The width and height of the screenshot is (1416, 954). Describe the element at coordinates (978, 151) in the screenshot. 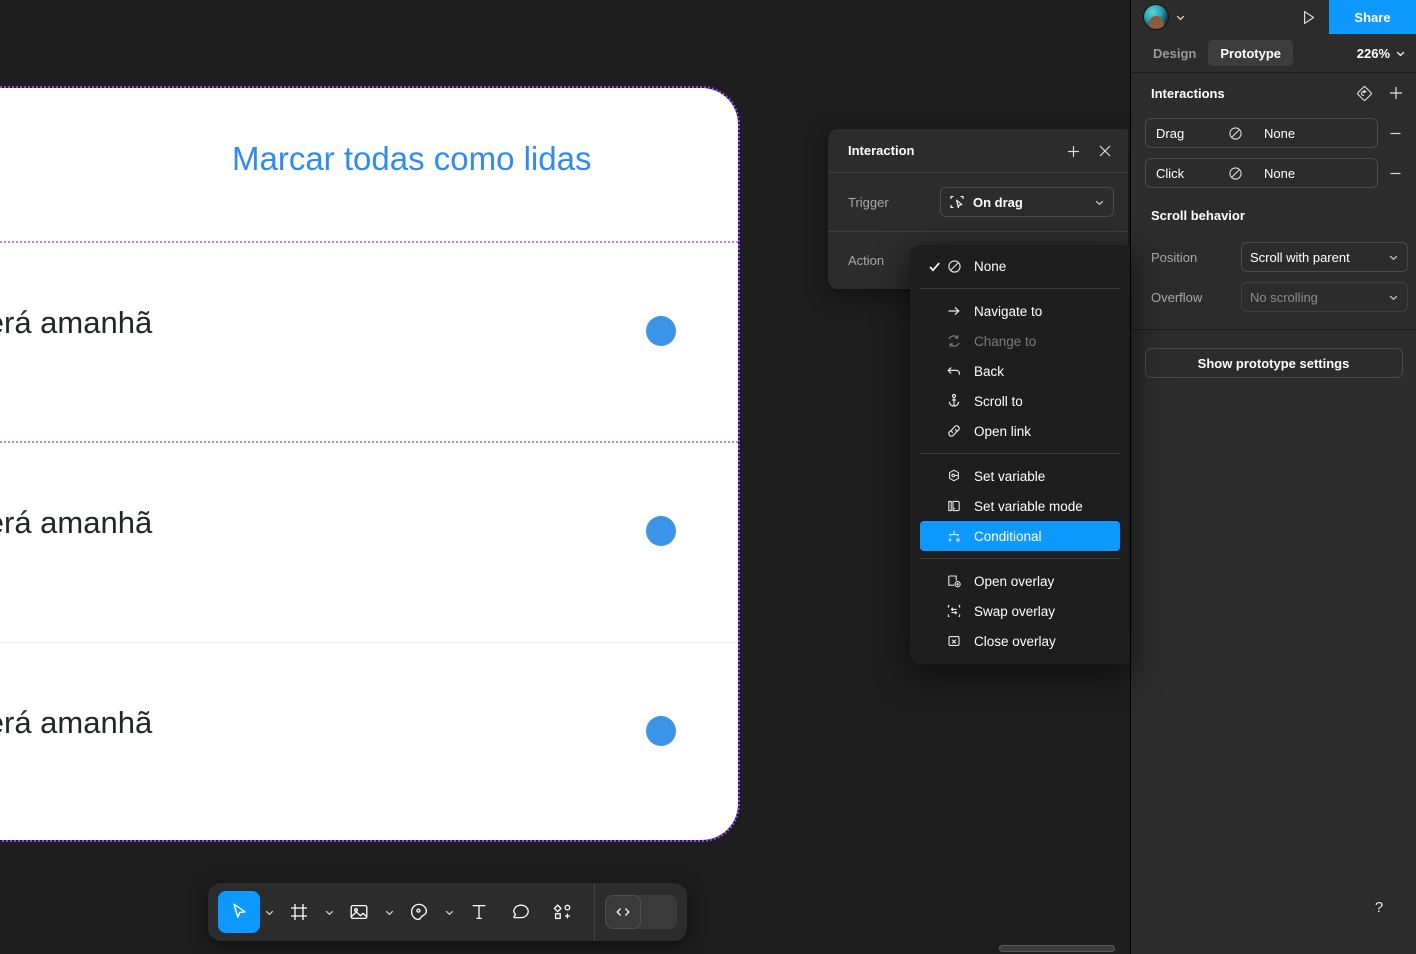

I see `interaction-popup-header: Interaction` at that location.